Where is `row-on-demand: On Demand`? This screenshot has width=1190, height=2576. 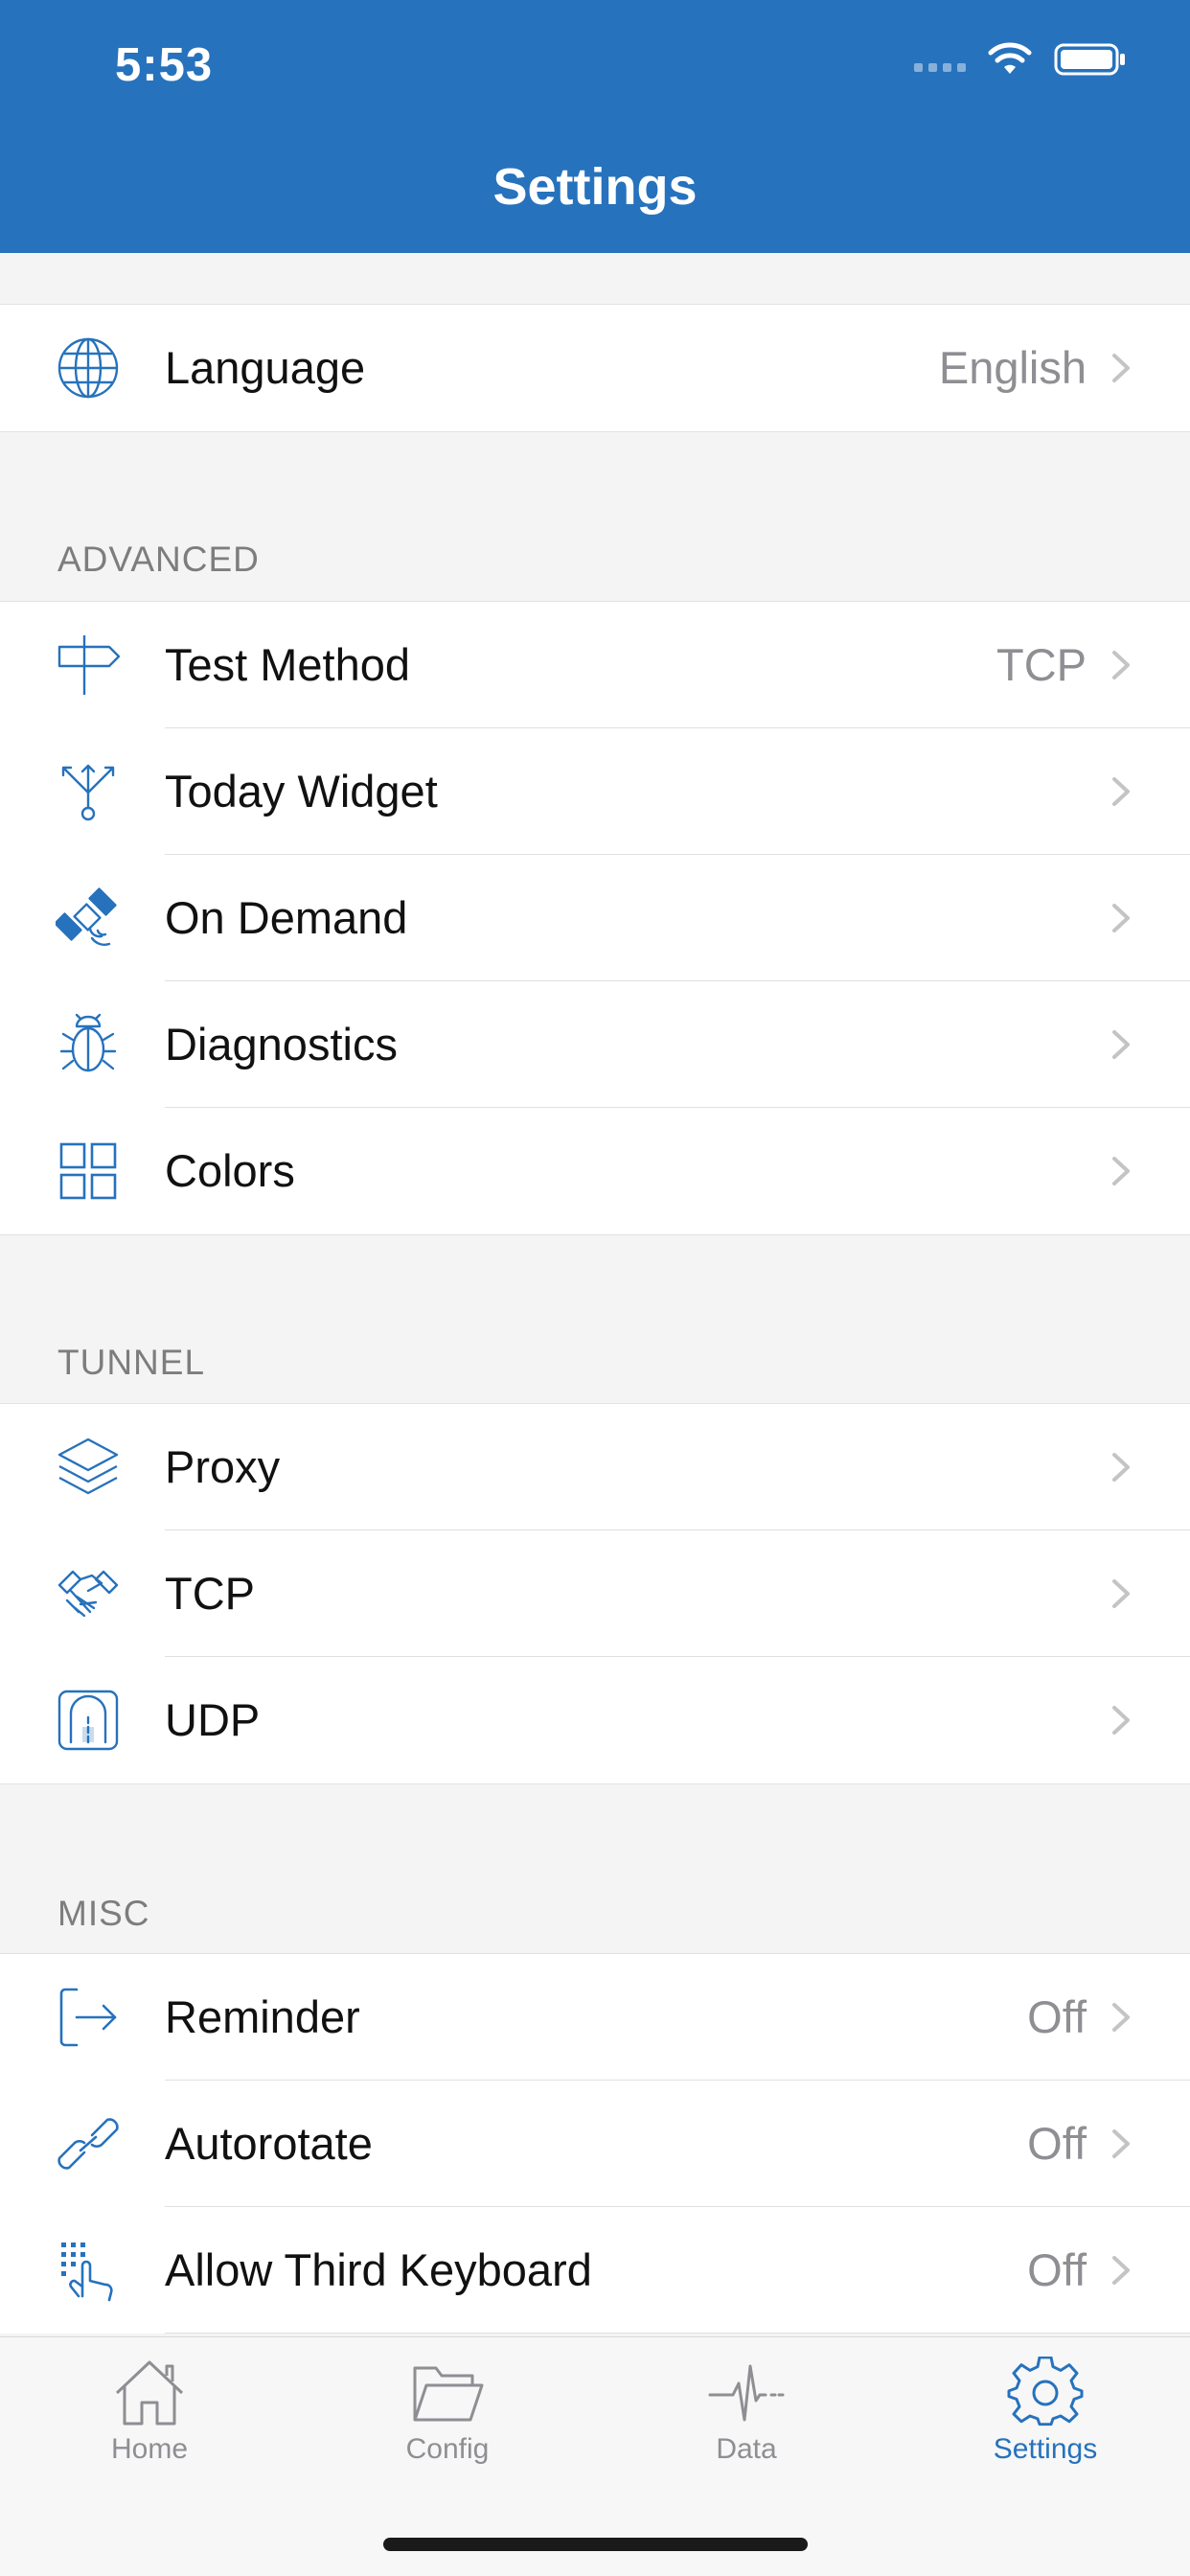
row-on-demand: On Demand is located at coordinates (595, 918).